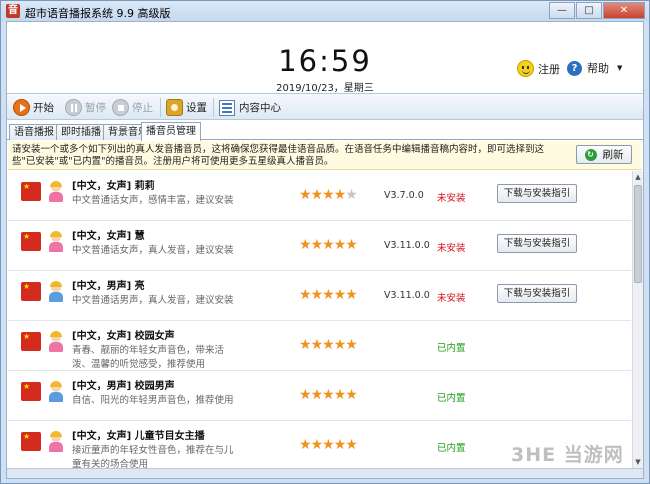 The image size is (650, 484). Describe the element at coordinates (73, 107) in the screenshot. I see `pause-icon` at that location.